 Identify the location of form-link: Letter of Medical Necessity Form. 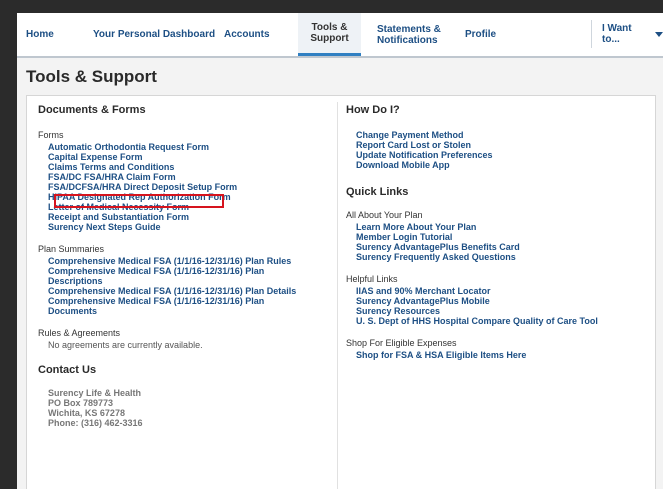
(193, 207).